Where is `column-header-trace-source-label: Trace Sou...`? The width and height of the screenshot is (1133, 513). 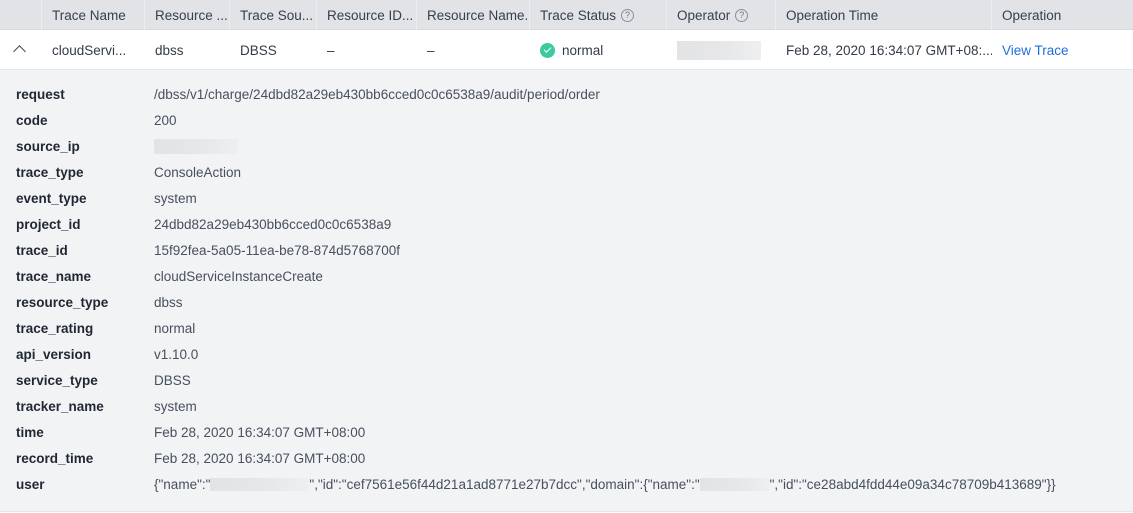
column-header-trace-source-label: Trace Sou... is located at coordinates (277, 15).